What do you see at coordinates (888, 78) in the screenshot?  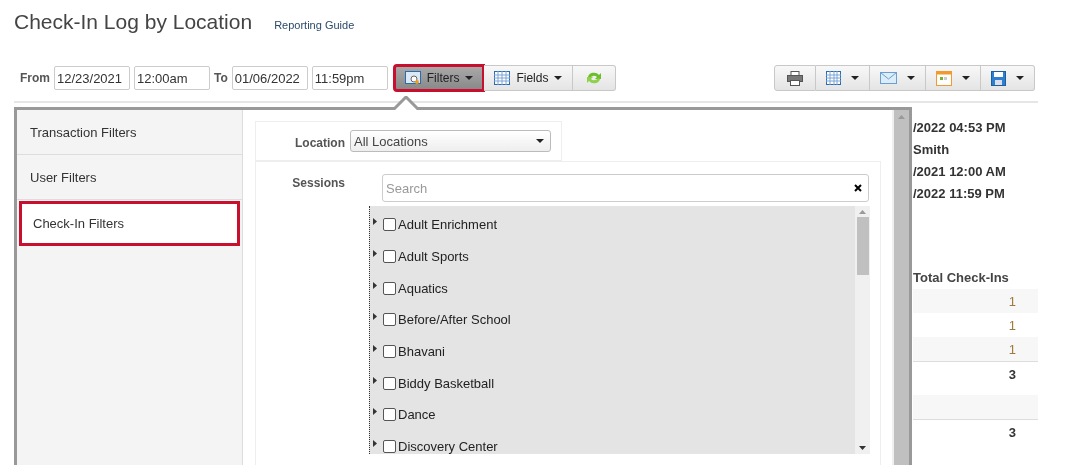 I see `envelope-icon` at bounding box center [888, 78].